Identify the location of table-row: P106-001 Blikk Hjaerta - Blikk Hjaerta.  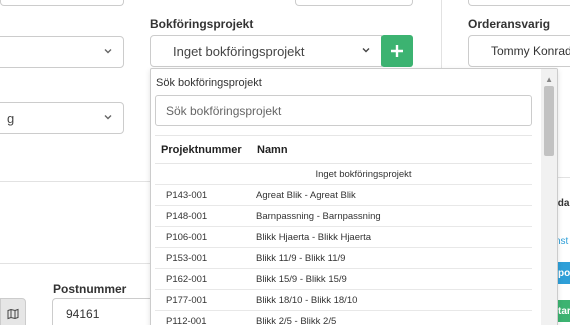
(343, 237).